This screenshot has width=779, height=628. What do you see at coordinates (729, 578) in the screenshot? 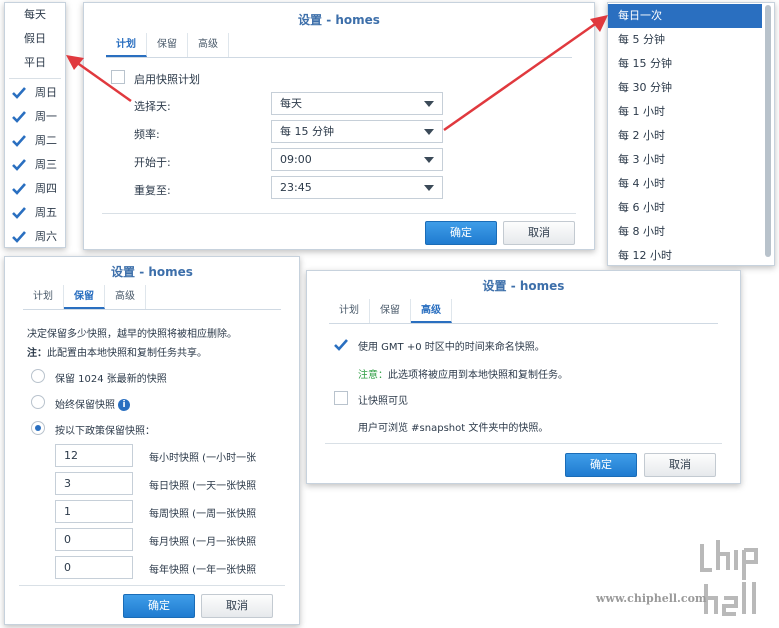
I see `chiphell-logo` at bounding box center [729, 578].